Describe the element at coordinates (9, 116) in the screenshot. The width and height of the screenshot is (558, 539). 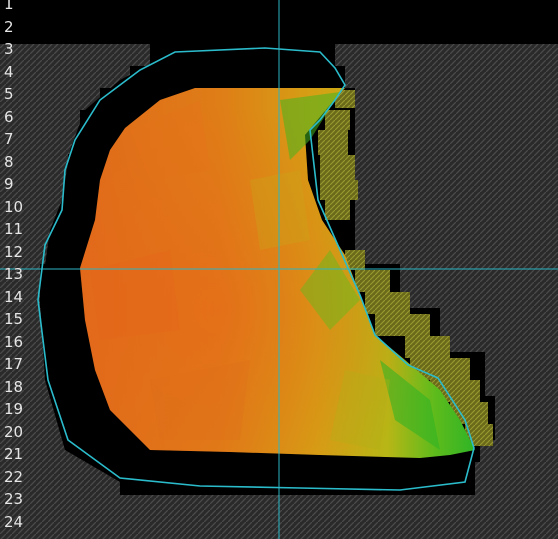
I see `row-label: 6` at that location.